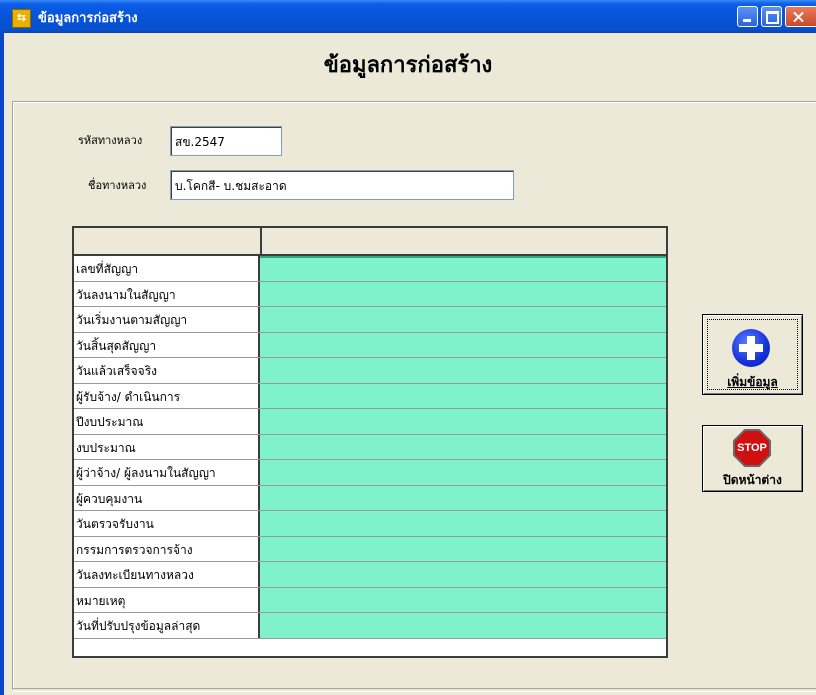 The width and height of the screenshot is (816, 695). Describe the element at coordinates (752, 382) in the screenshot. I see `add-data-label: เพิ่มข้อมูล` at that location.